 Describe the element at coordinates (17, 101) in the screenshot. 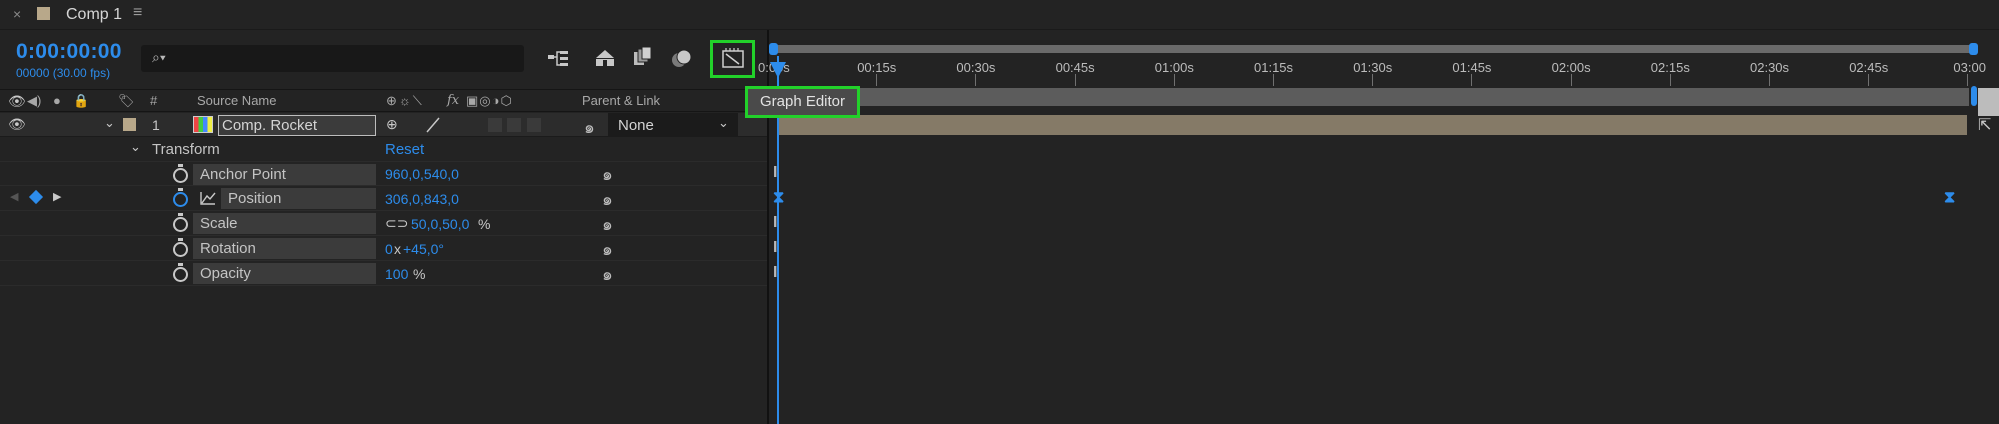

I see `video-switch-header-icon: 👁` at that location.